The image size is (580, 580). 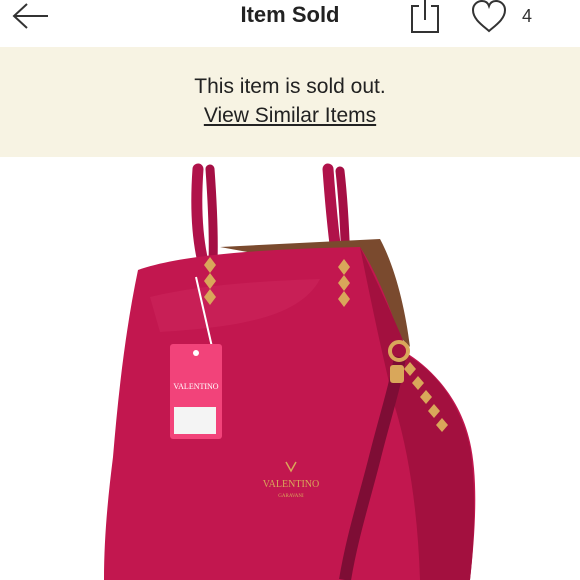 What do you see at coordinates (200, 215) in the screenshot?
I see `bag-strap-left` at bounding box center [200, 215].